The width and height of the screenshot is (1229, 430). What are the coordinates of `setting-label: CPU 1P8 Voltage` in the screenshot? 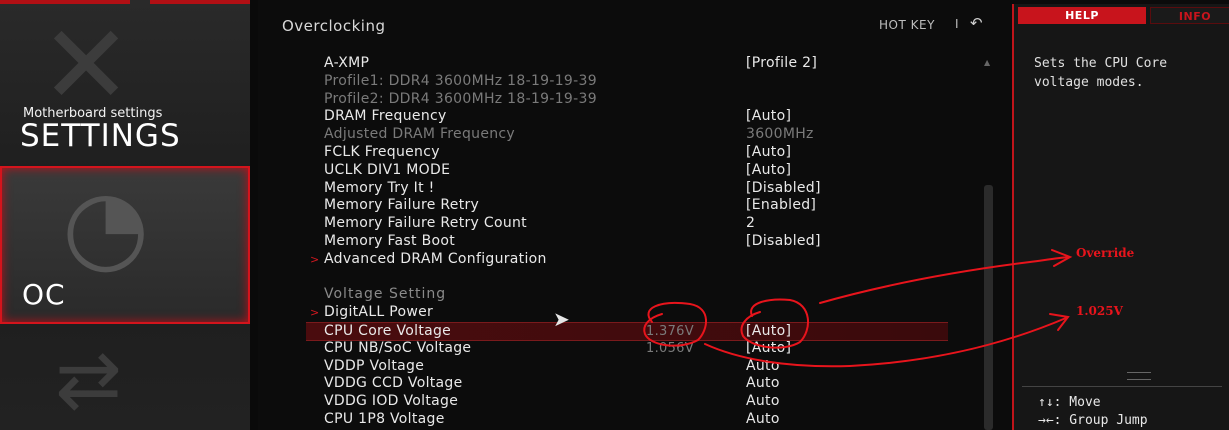 It's located at (384, 419).